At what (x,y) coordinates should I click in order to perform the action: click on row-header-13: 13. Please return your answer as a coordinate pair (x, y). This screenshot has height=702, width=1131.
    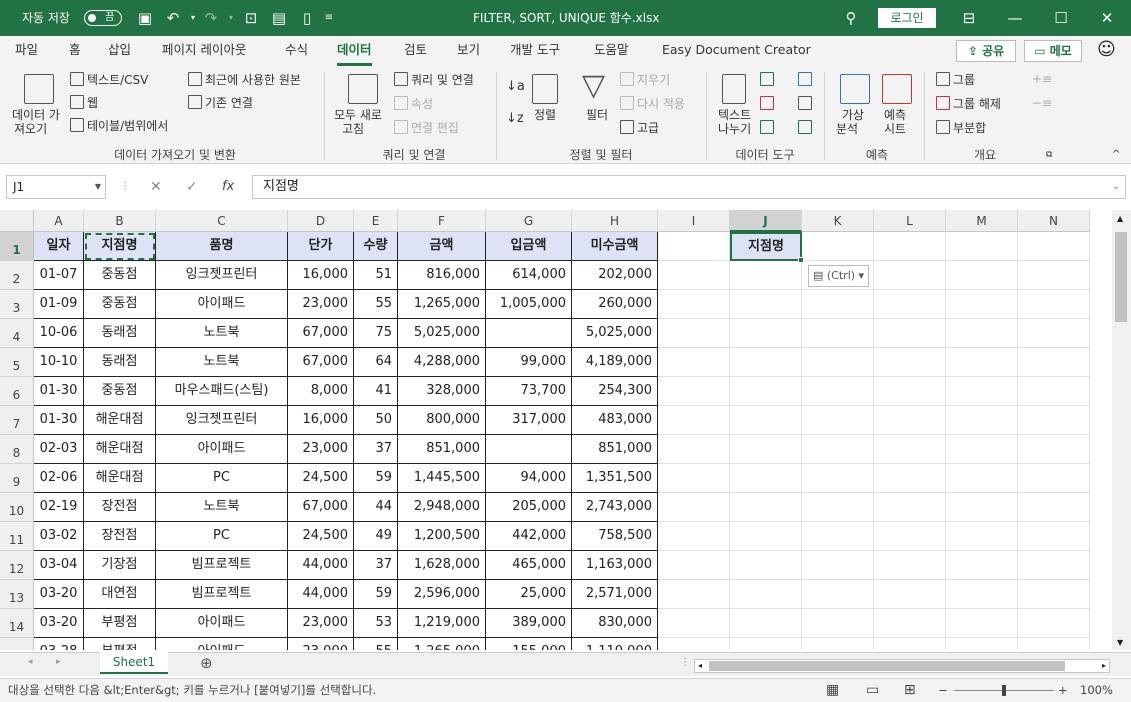
    Looking at the image, I should click on (17, 594).